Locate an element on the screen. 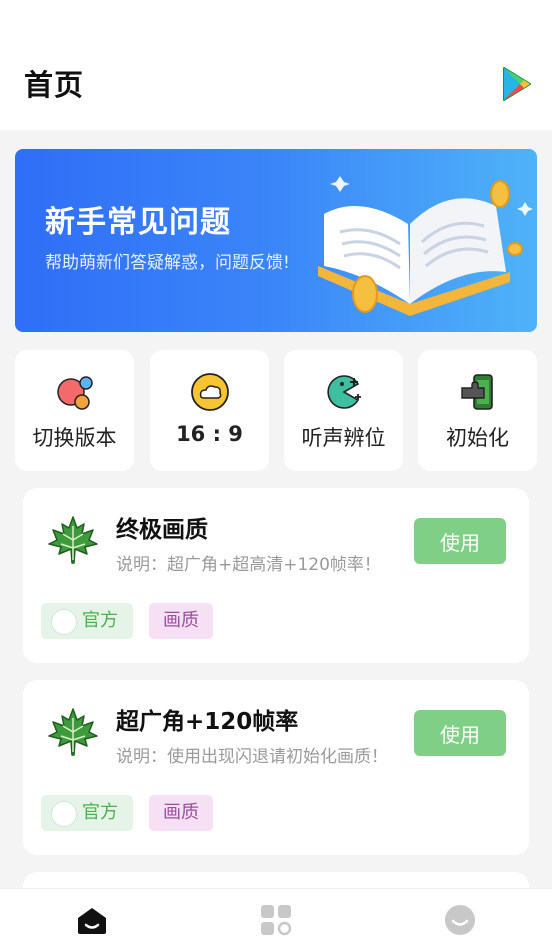 This screenshot has height=942, width=552. card-title: 终极画质 is located at coordinates (162, 530).